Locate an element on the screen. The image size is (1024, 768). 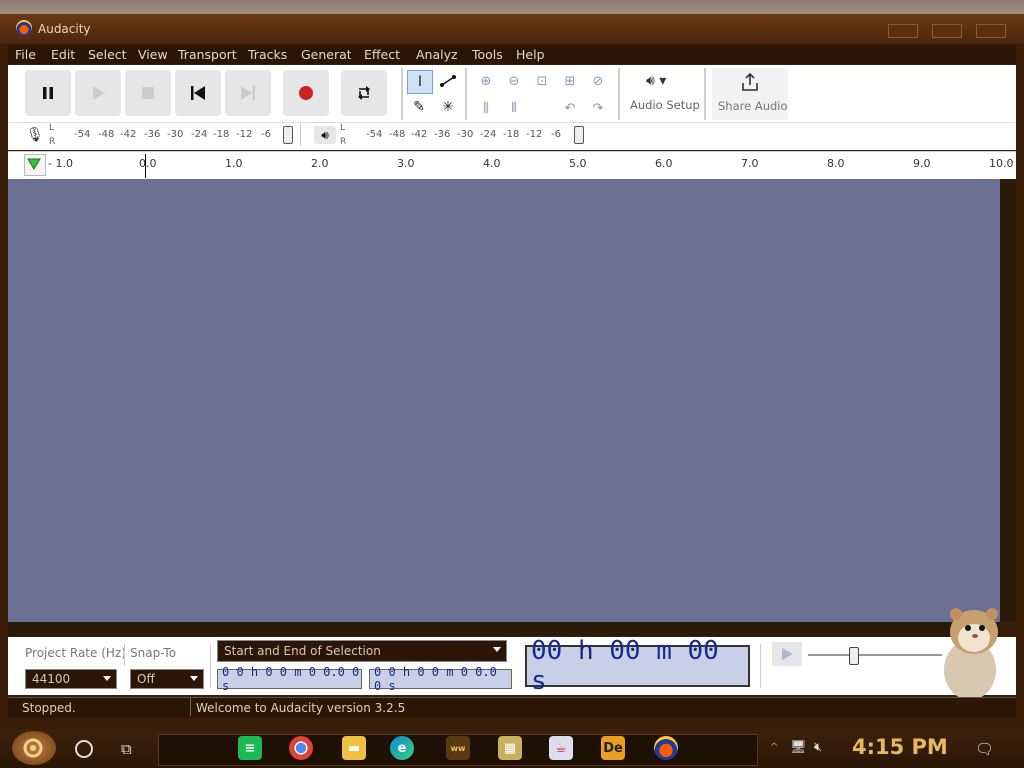
zoom-in-button: ⊕ is located at coordinates (486, 81).